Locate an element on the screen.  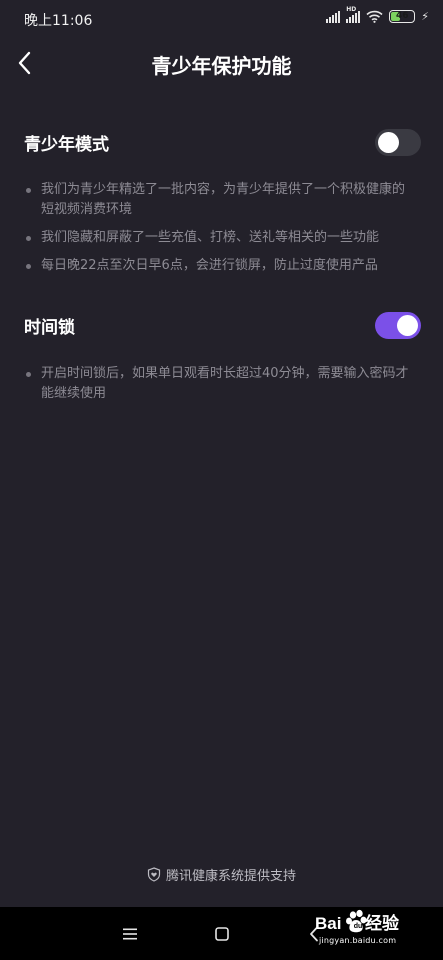
list-item: 我们隐藏和屏蔽了一些充值、打榜、送礼等相关的一些功能 is located at coordinates (220, 238).